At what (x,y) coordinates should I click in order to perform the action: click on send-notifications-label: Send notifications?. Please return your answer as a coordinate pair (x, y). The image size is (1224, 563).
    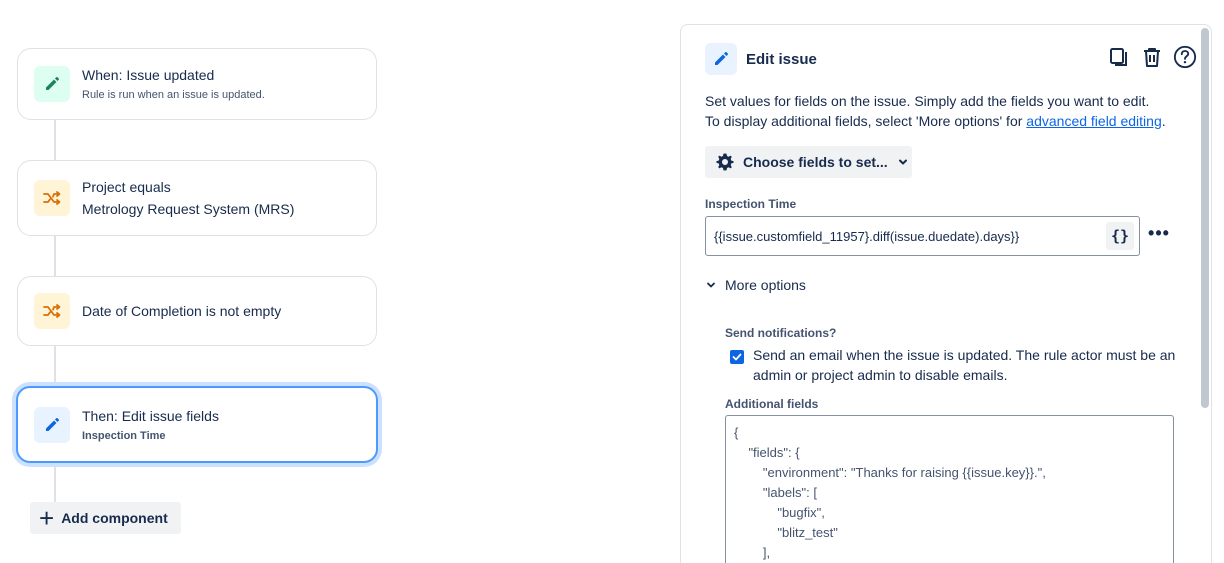
    Looking at the image, I should click on (781, 333).